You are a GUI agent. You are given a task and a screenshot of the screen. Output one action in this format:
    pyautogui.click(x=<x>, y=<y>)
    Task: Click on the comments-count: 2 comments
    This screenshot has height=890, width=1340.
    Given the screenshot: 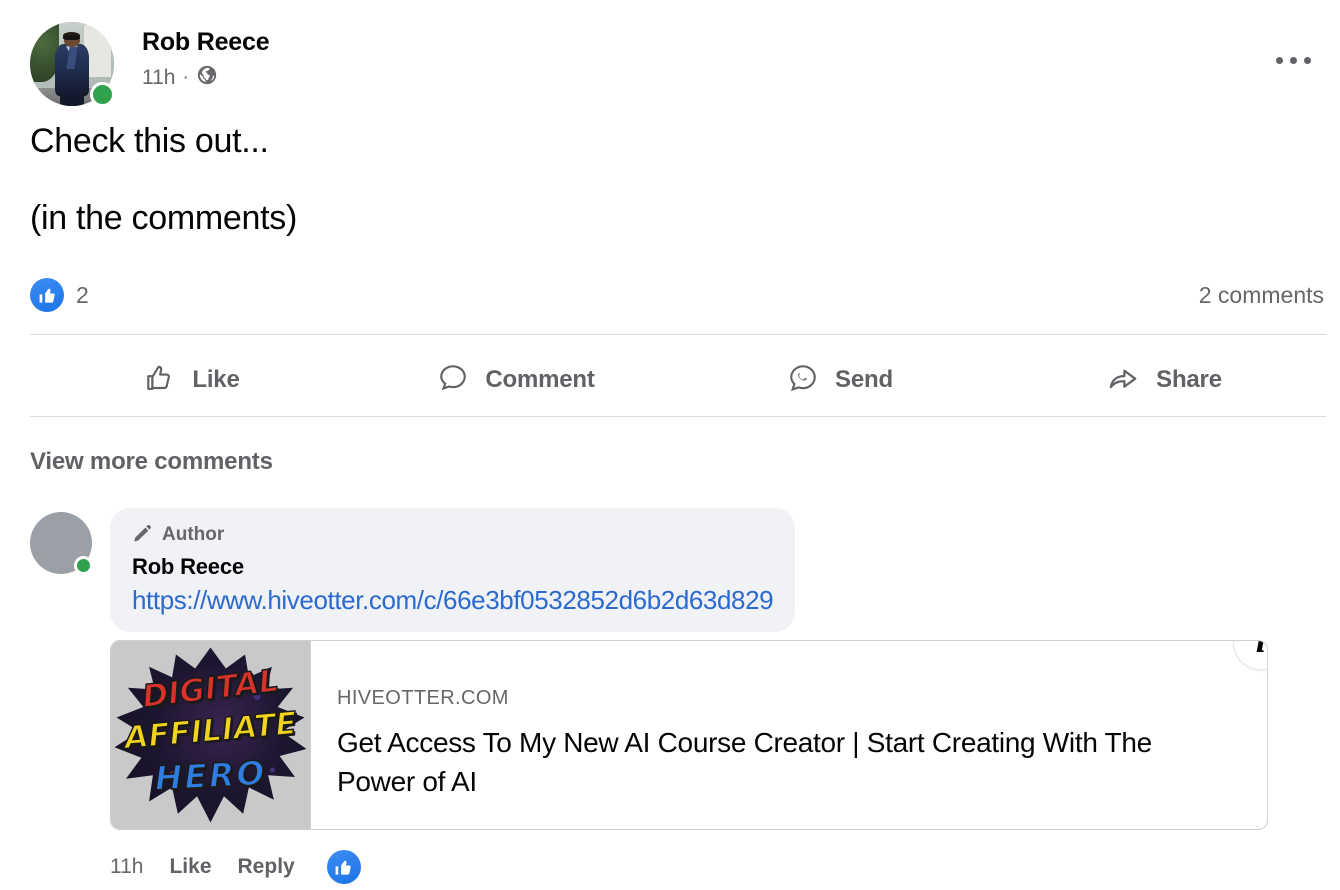 What is the action you would take?
    pyautogui.click(x=1261, y=295)
    